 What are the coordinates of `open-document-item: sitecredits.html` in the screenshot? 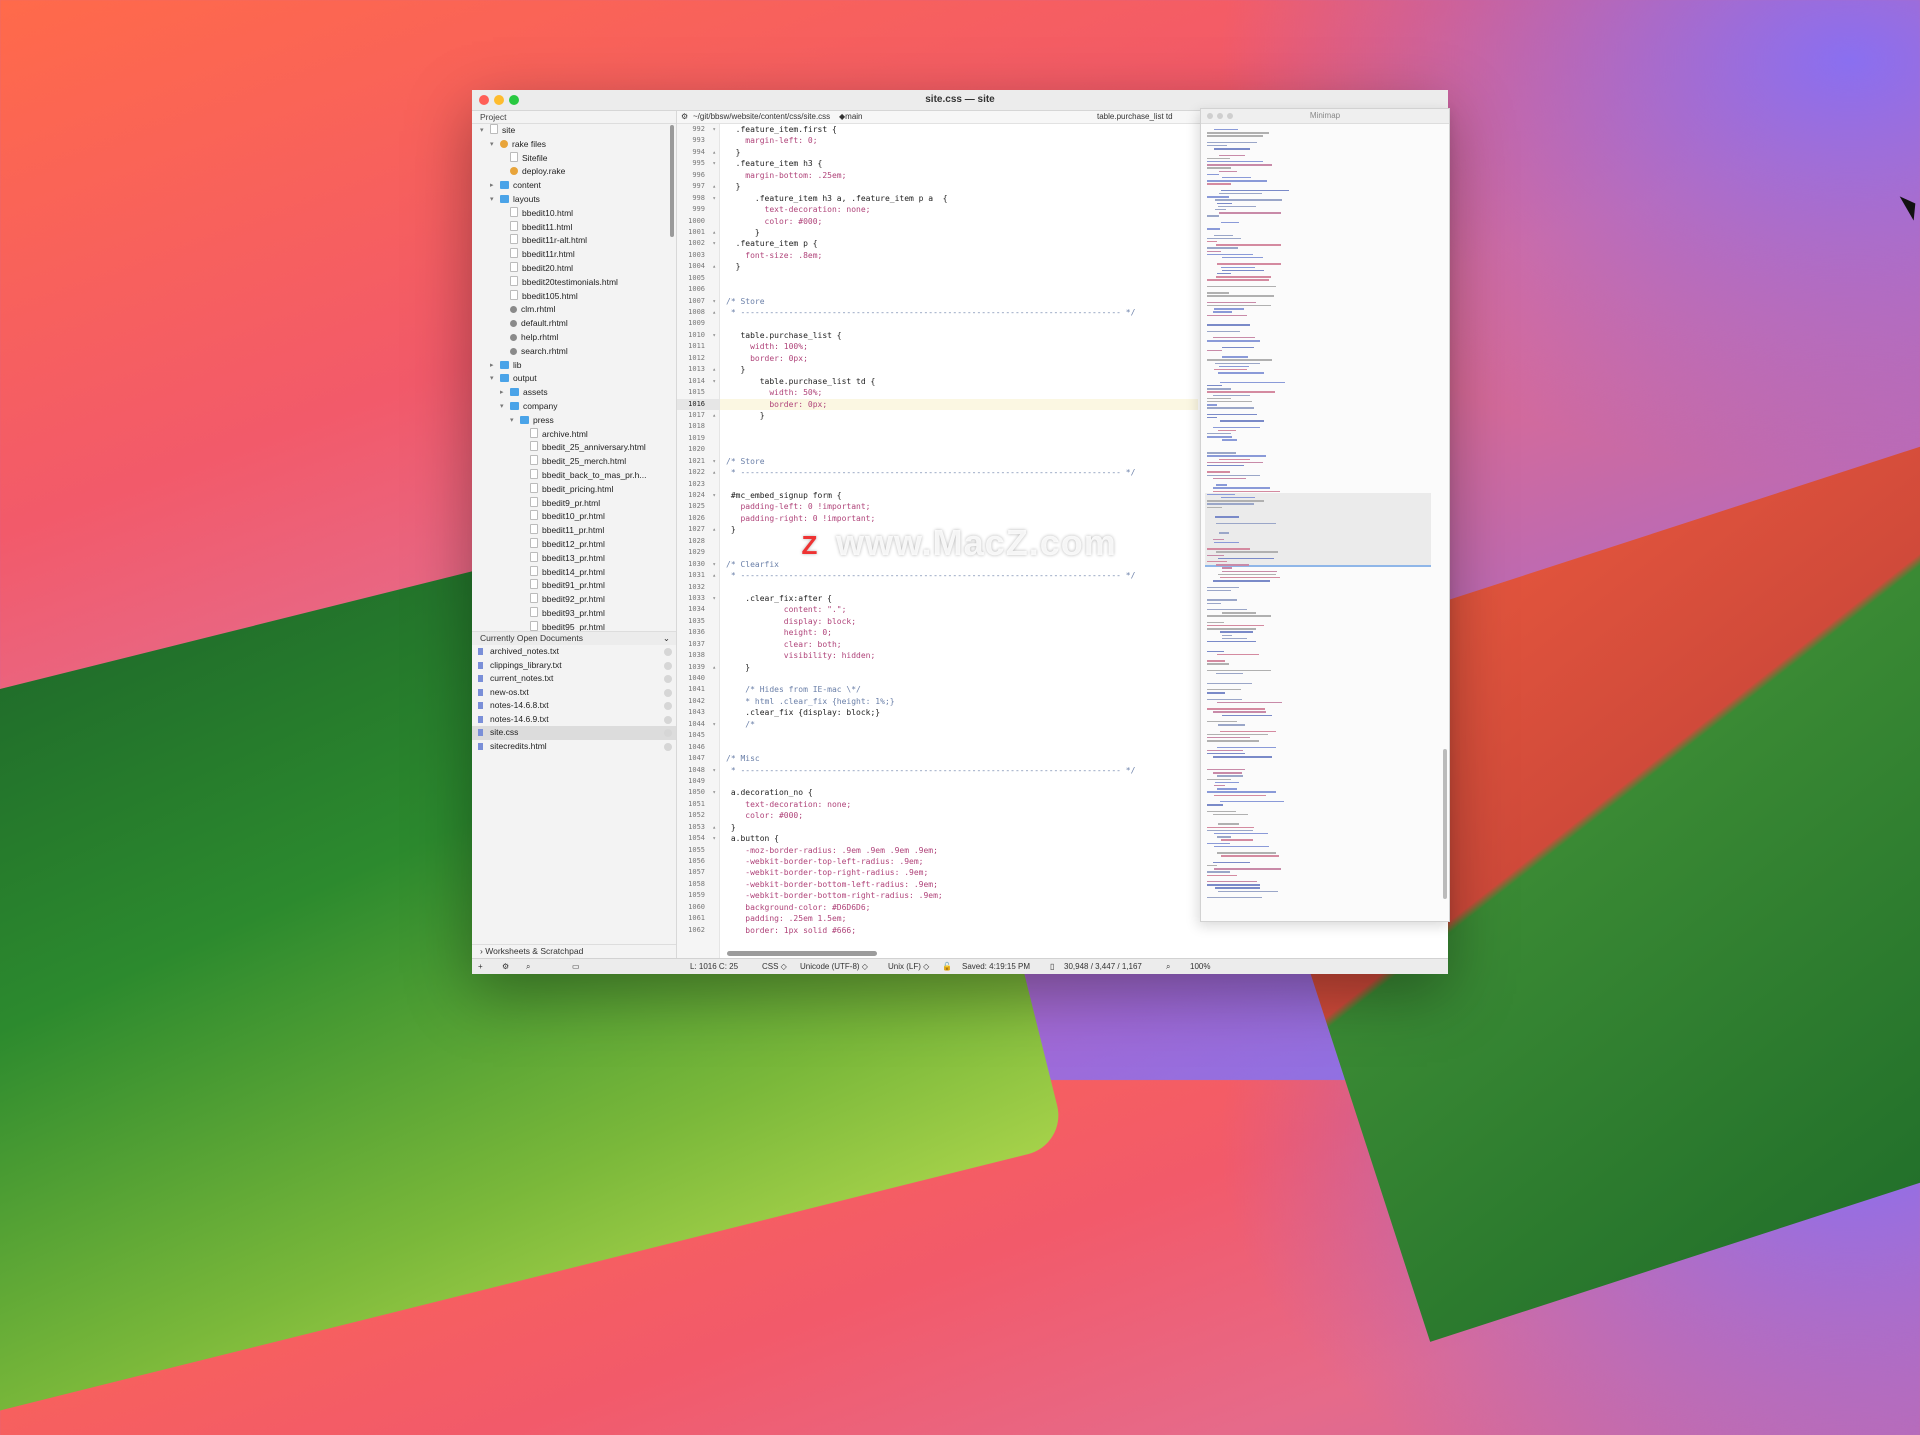 It's located at (574, 747).